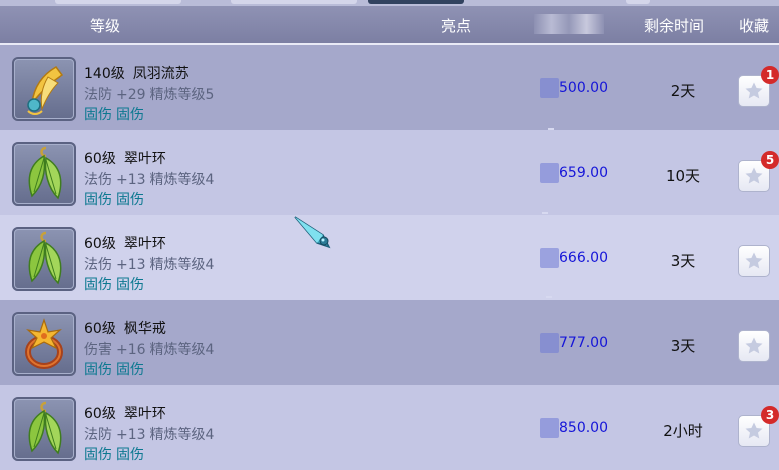  I want to click on stat-label: 伤害, so click(98, 350).